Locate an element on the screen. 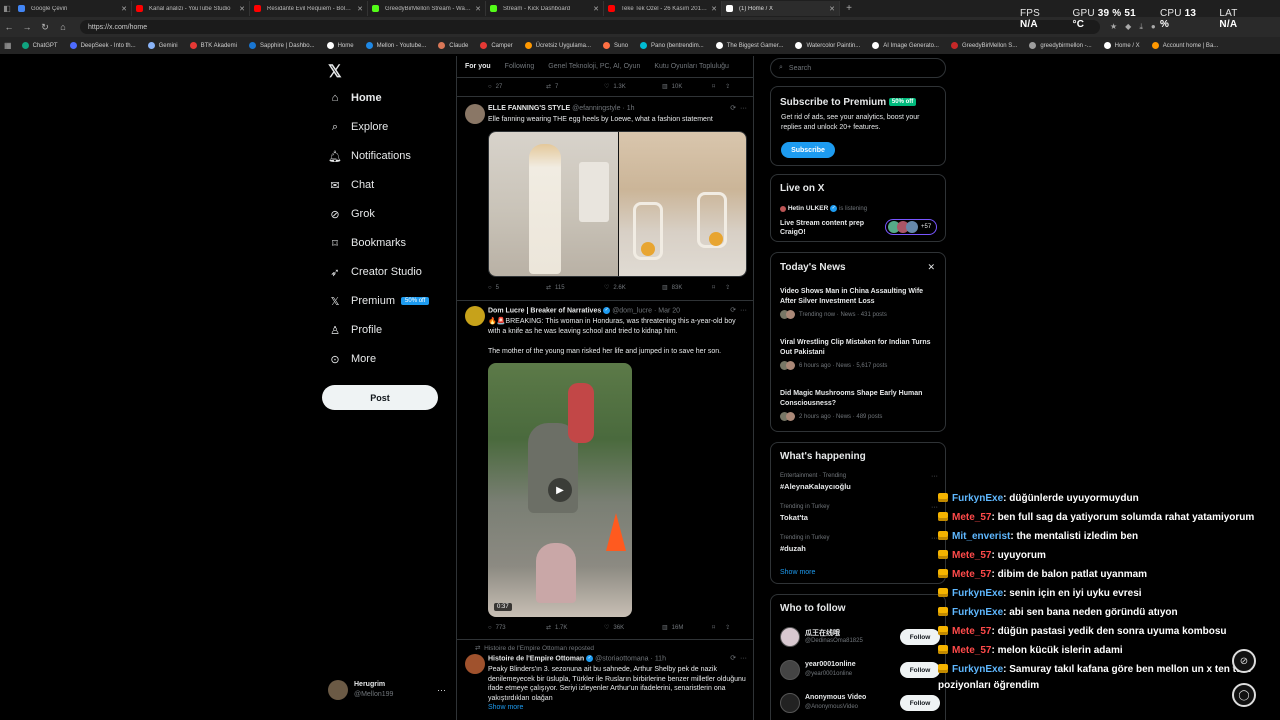 This screenshot has width=1280, height=720. follow-suggestion: year0001online @year0001online Follow is located at coordinates (860, 670).